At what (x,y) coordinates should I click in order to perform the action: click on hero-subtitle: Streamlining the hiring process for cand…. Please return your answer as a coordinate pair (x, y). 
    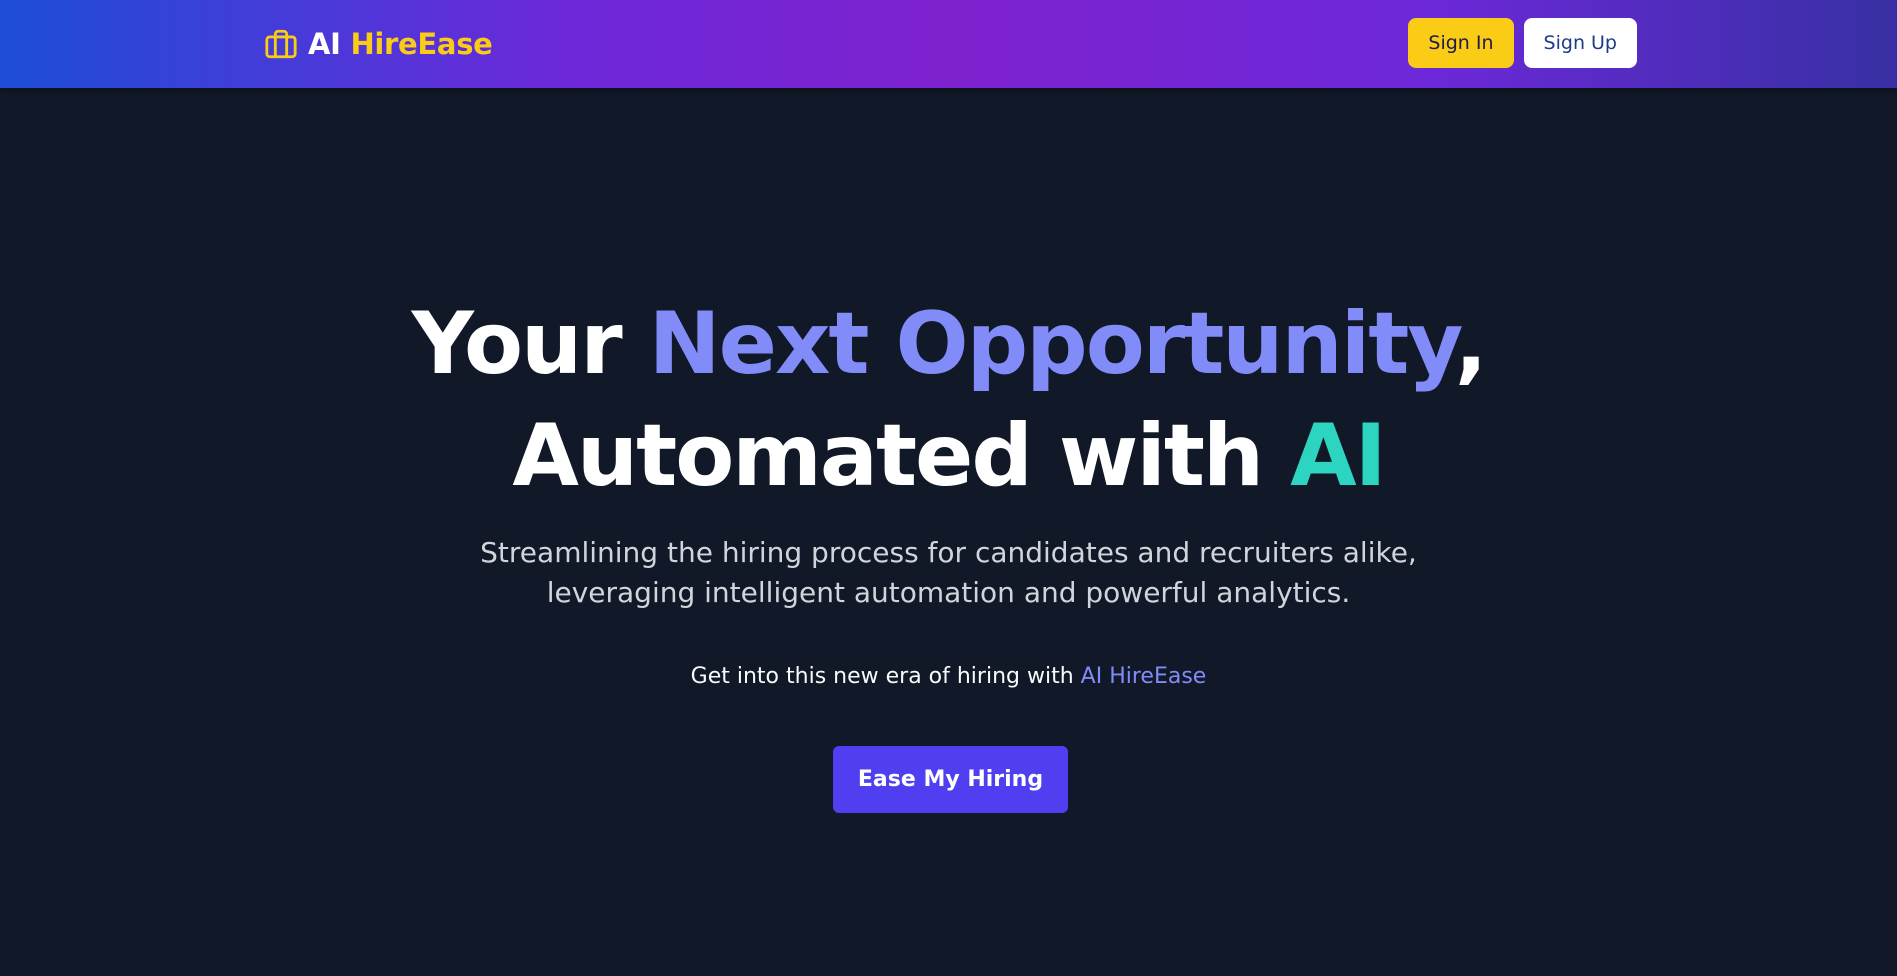
    Looking at the image, I should click on (948, 573).